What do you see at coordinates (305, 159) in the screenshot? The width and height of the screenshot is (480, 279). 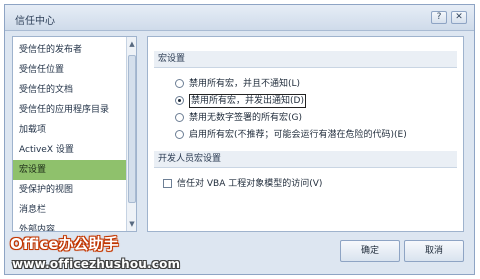 I see `developer-macro-settings-heading: 开发人员宏设置` at bounding box center [305, 159].